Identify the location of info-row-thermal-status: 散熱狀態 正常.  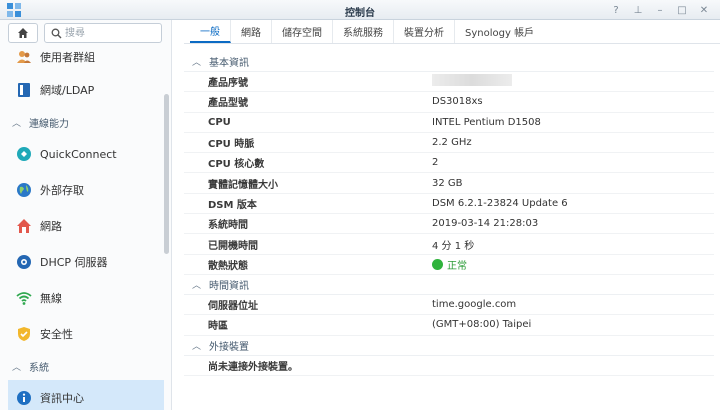
(449, 265).